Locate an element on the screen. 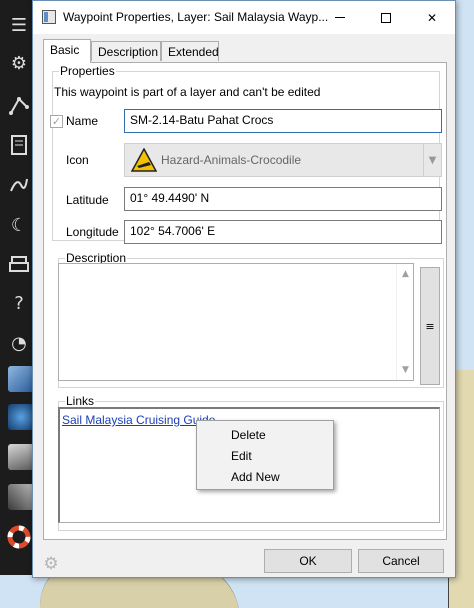 The height and width of the screenshot is (608, 474). scroll-up-icon: ▲ is located at coordinates (405, 274).